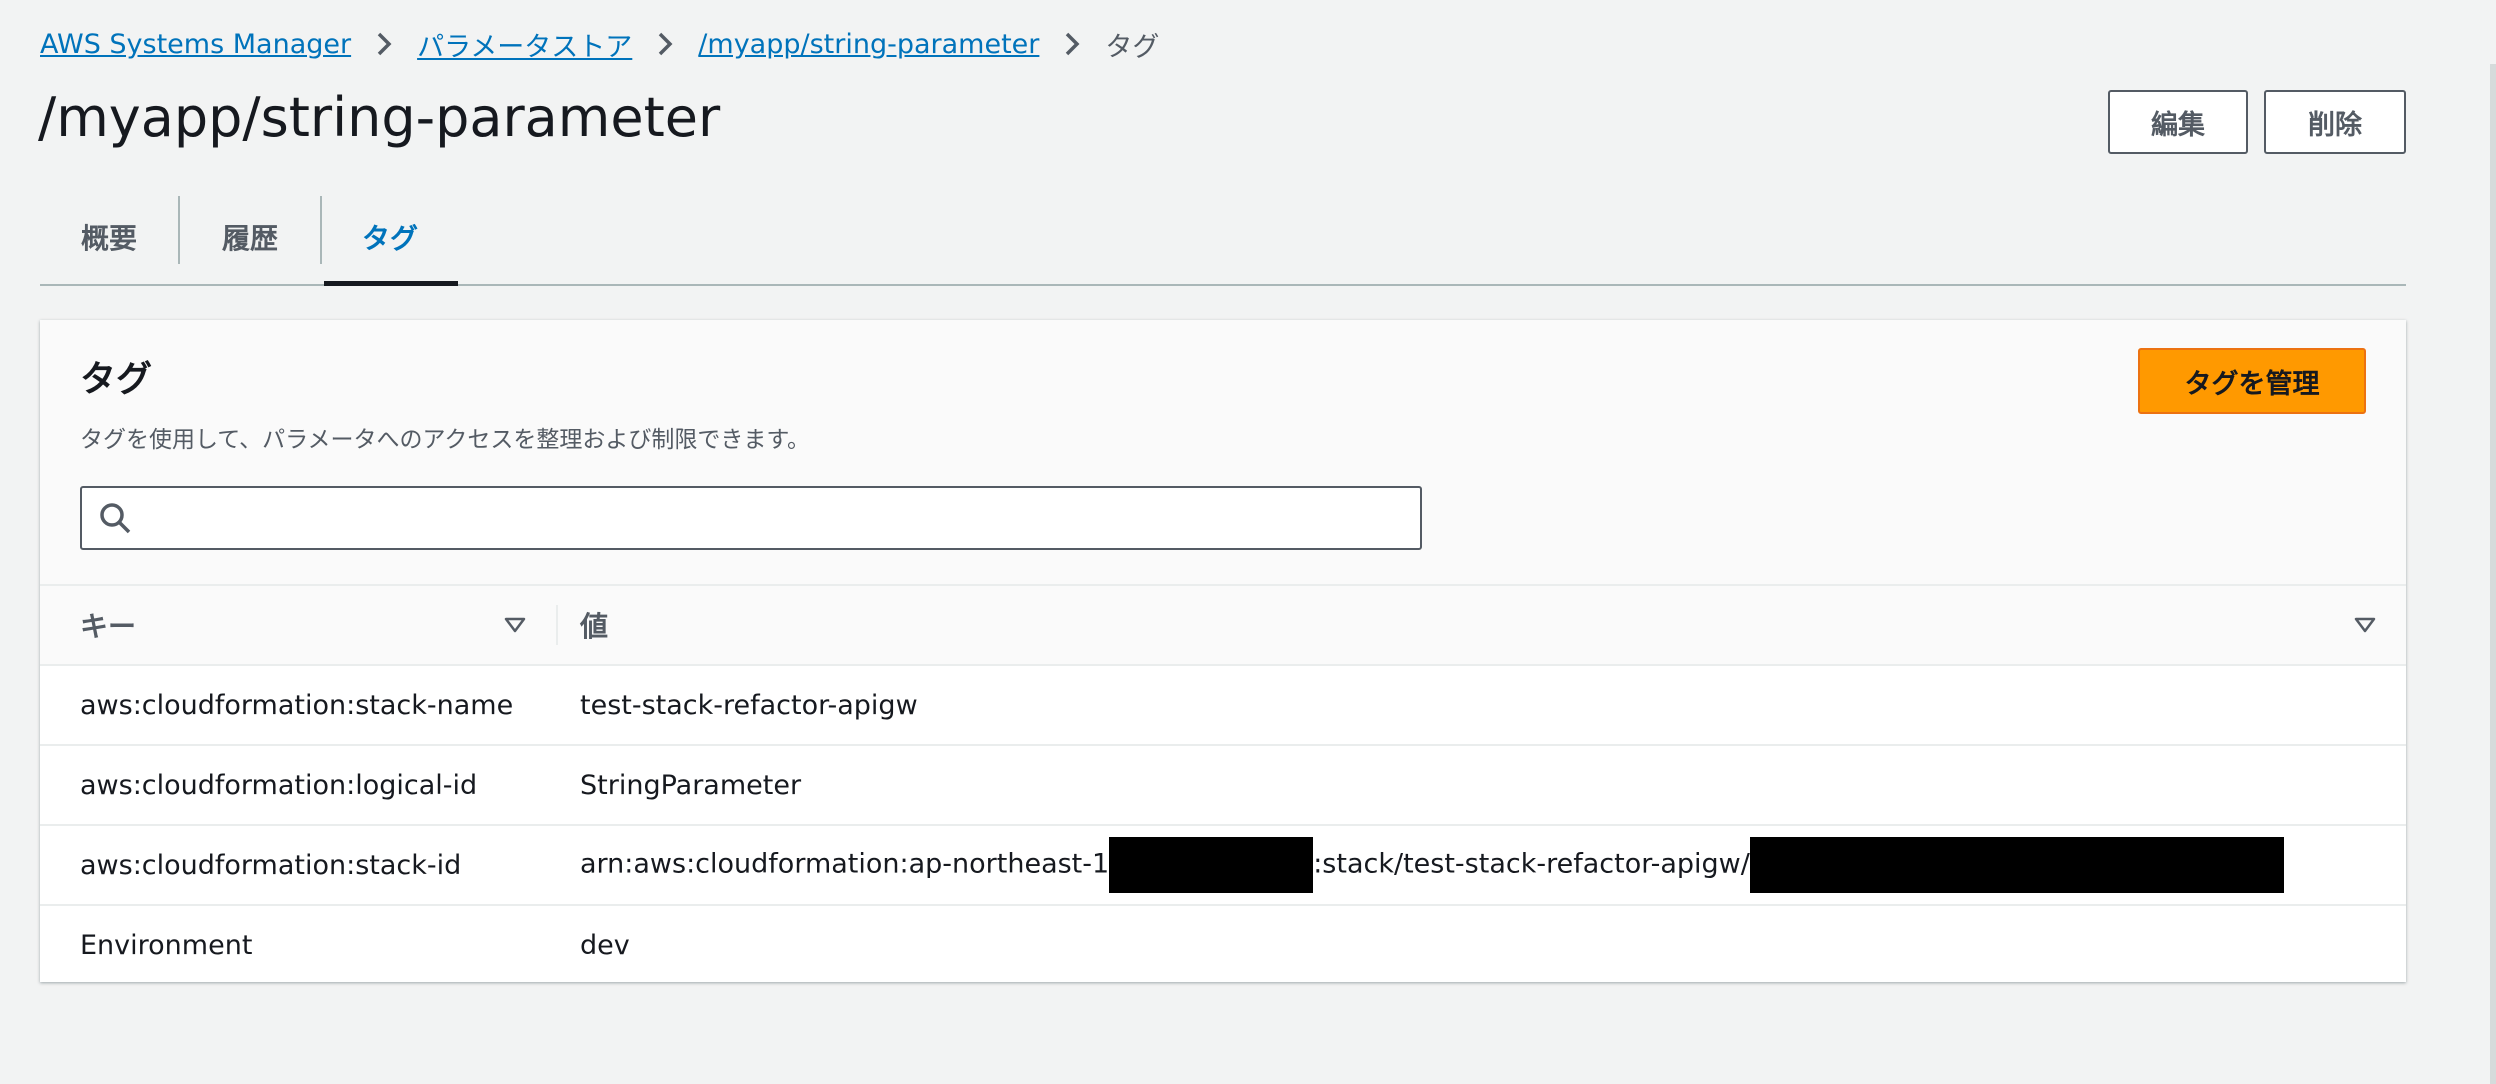  I want to click on tab-bar: 概要 履歴 タグ, so click(1223, 238).